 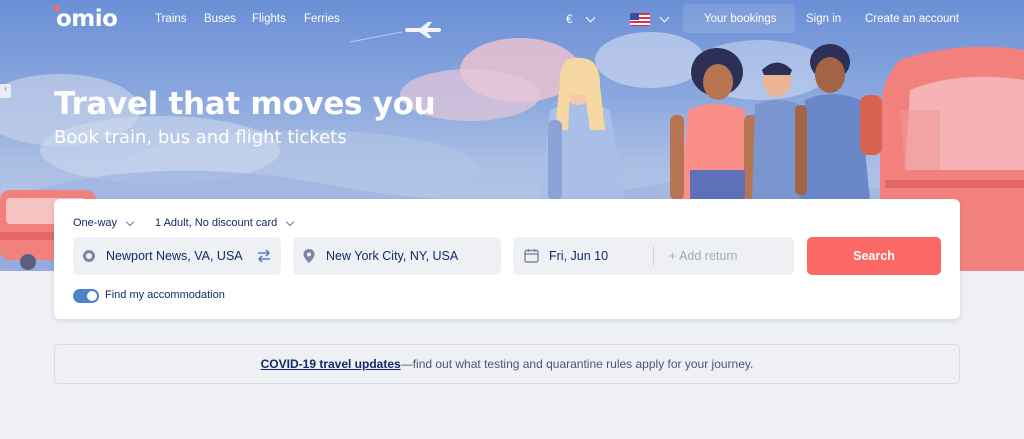 I want to click on sign-in-link: Sign in, so click(x=823, y=19).